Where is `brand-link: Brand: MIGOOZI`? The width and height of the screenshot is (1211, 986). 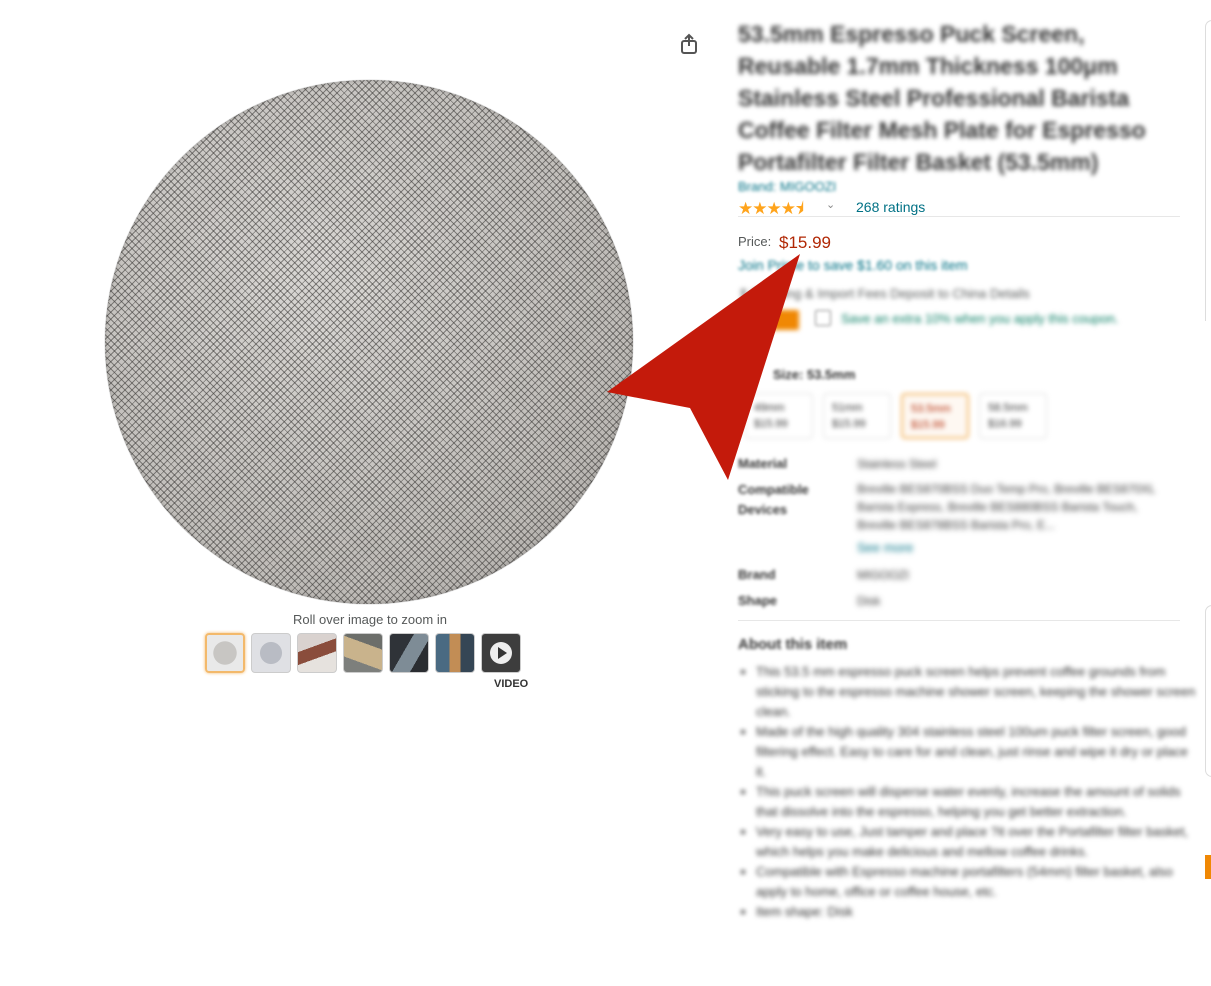
brand-link: Brand: MIGOOZI is located at coordinates (787, 186).